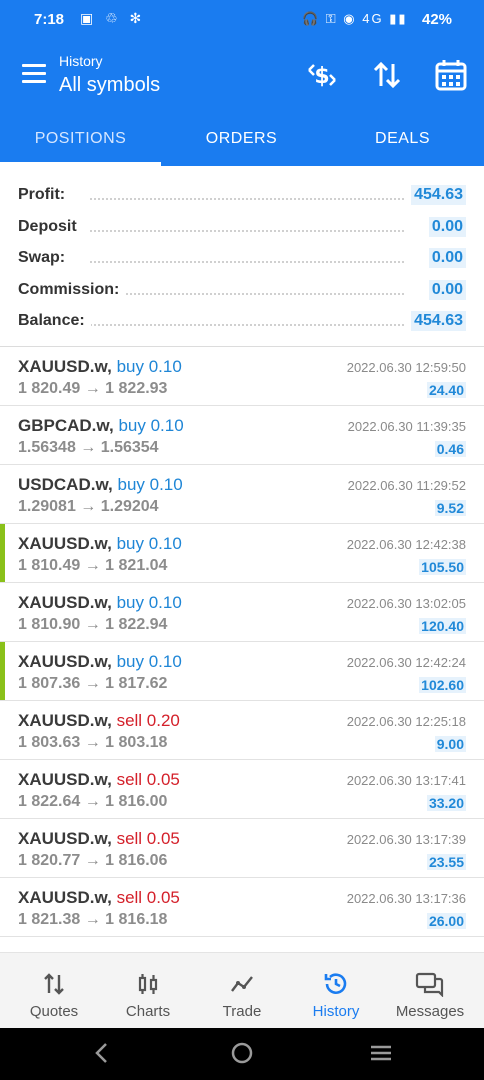 The height and width of the screenshot is (1080, 484). Describe the element at coordinates (406, 721) in the screenshot. I see `position-time: 2022.06.30 12:25:18` at that location.